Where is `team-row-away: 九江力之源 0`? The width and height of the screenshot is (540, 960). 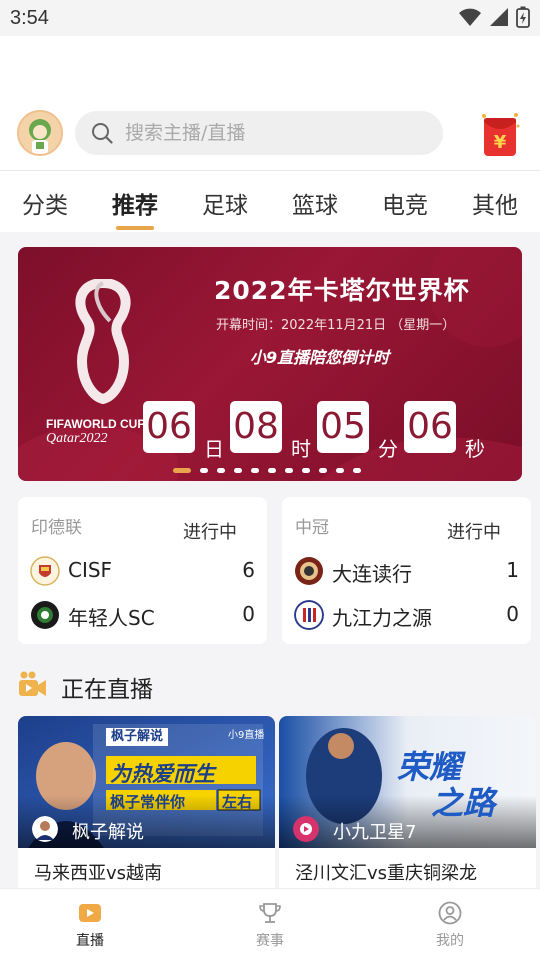 team-row-away: 九江力之源 0 is located at coordinates (406, 615).